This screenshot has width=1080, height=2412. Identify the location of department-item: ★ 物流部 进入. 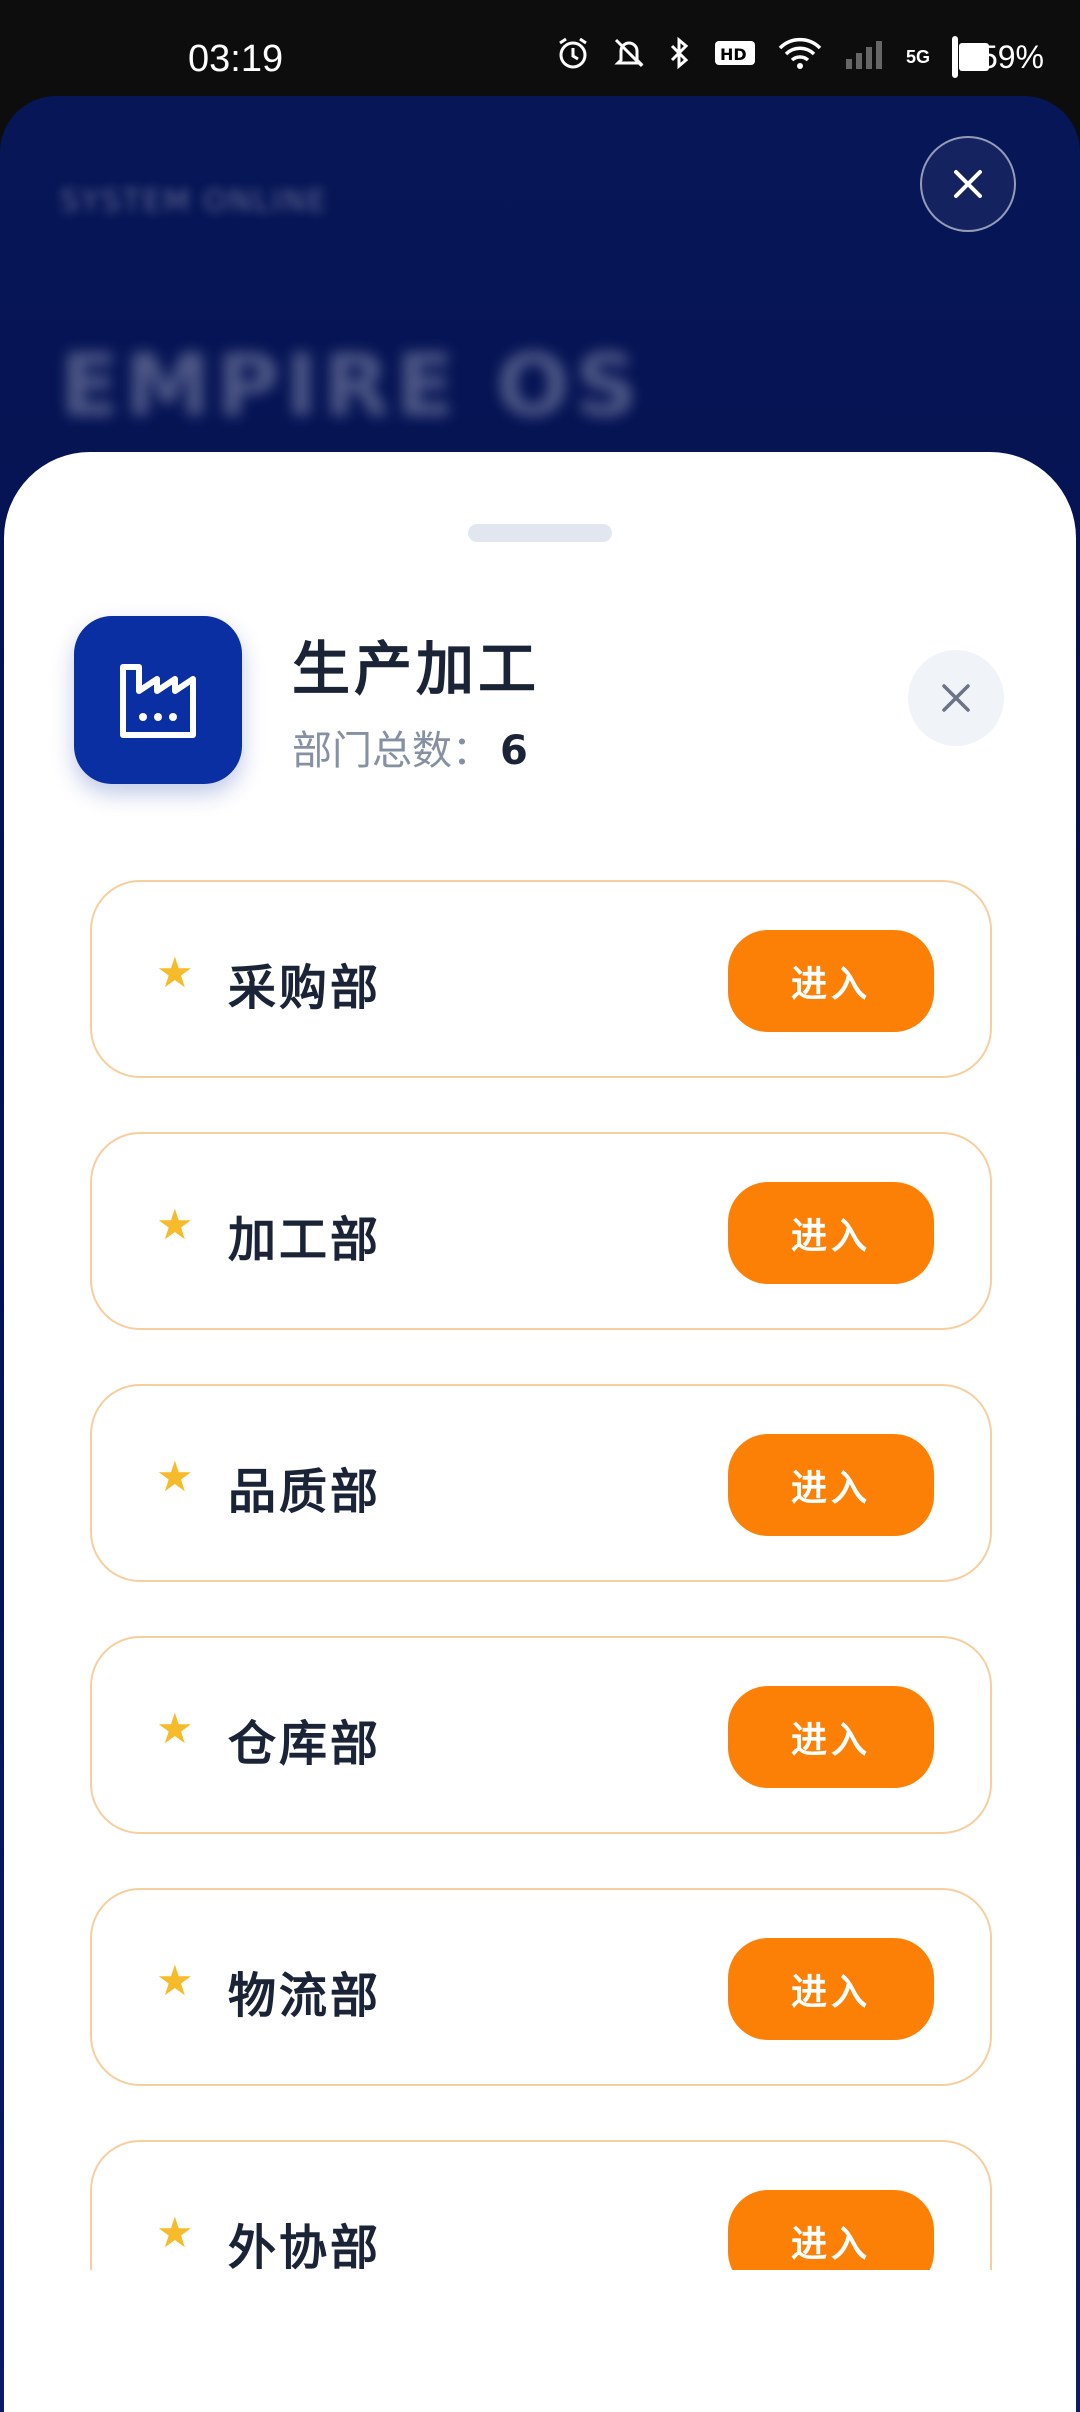
(541, 1987).